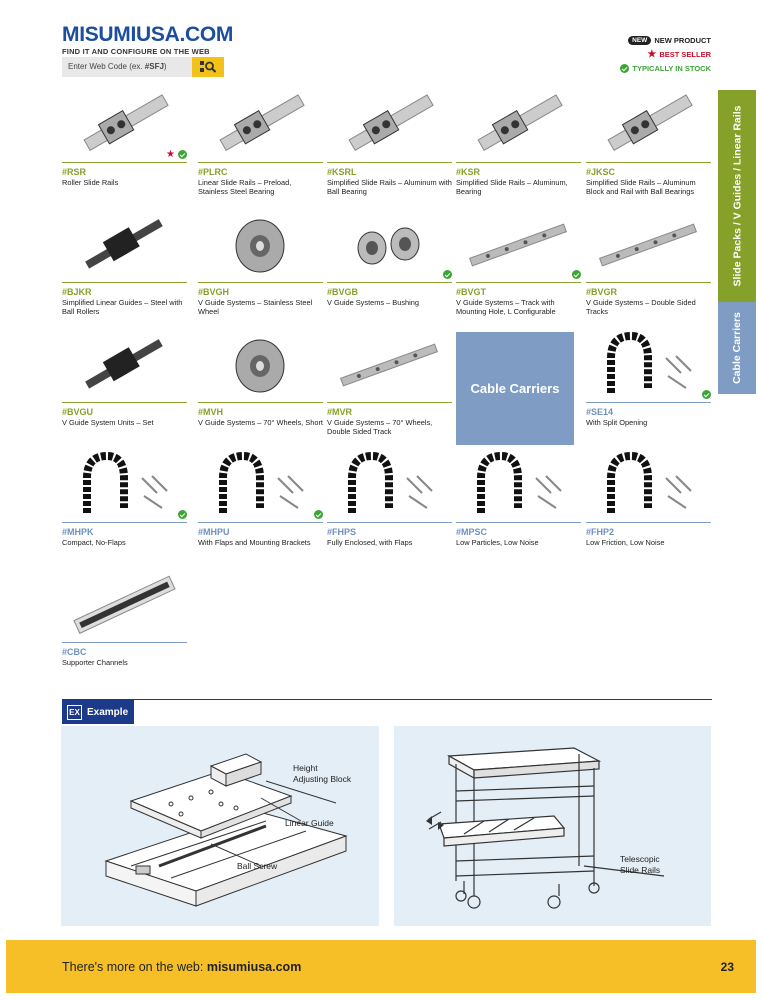  Describe the element at coordinates (214, 532) in the screenshot. I see `product-code: #MHPU` at that location.